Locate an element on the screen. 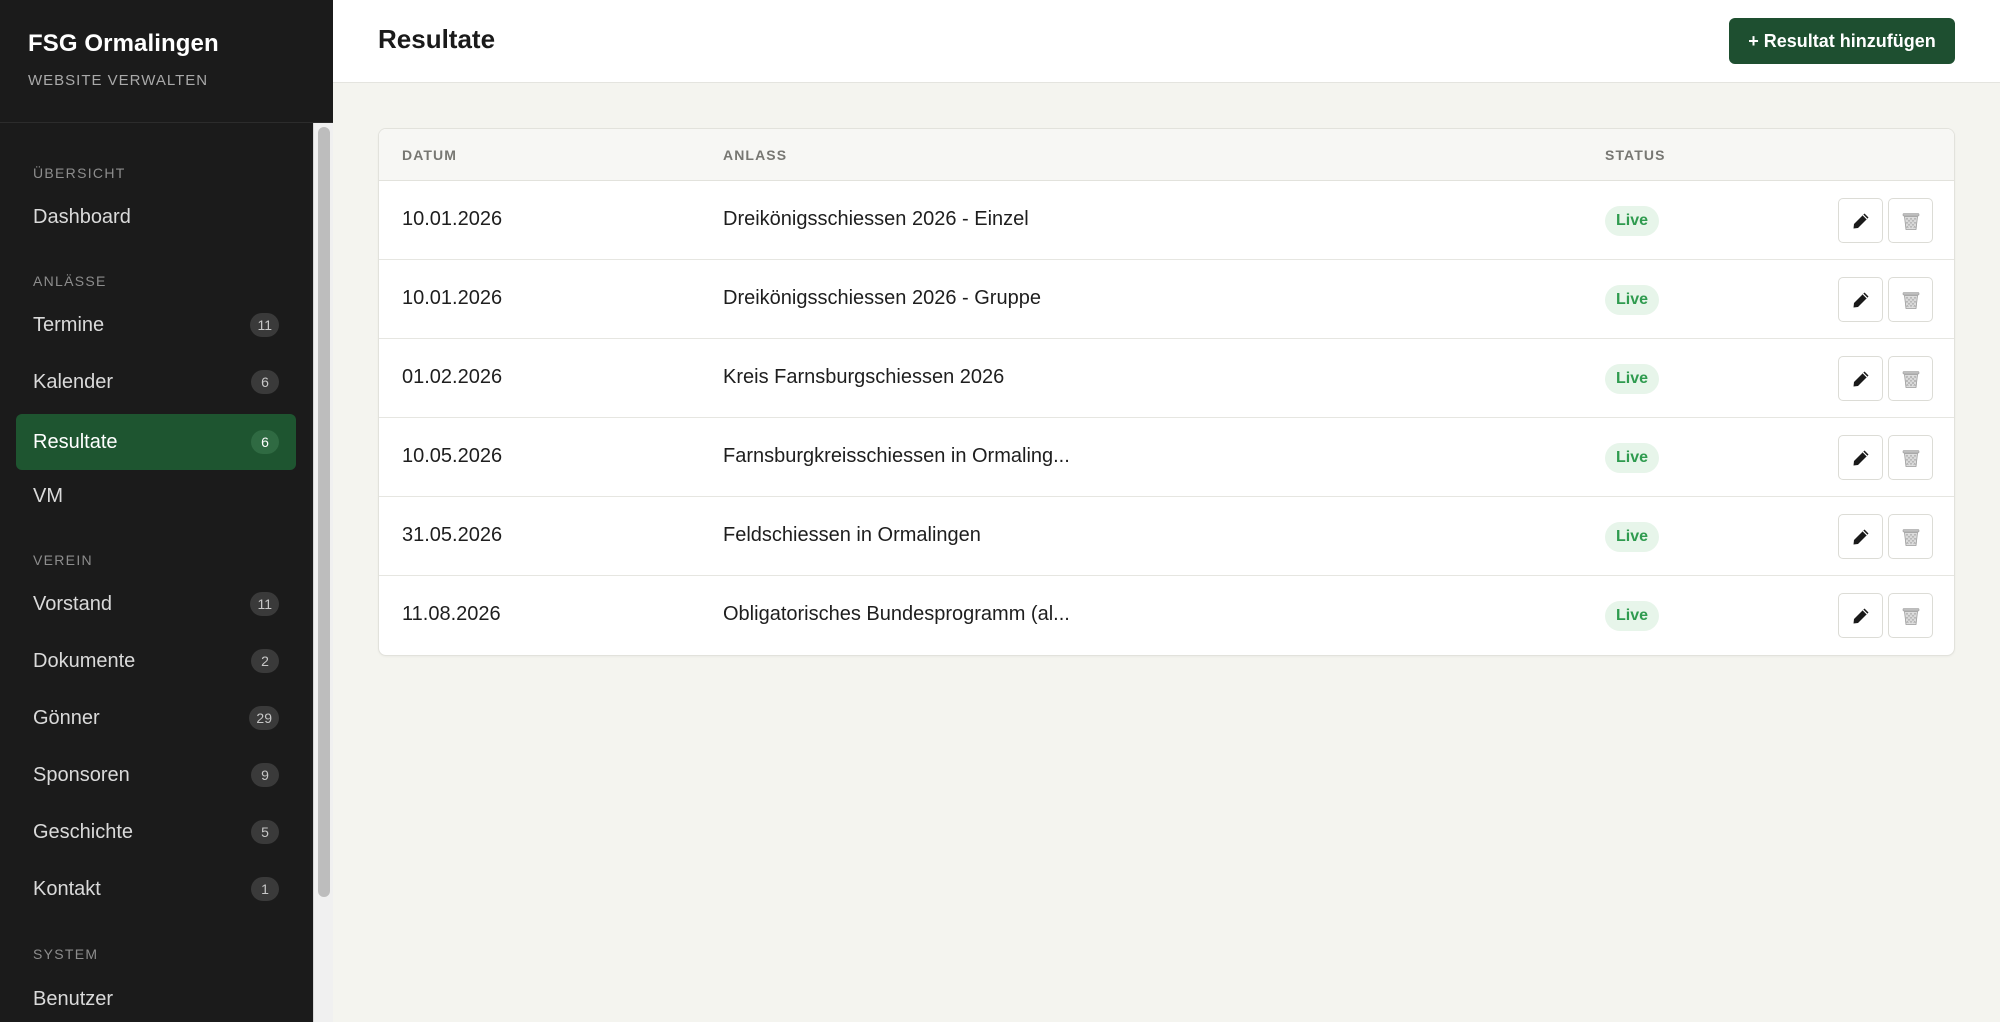 Image resolution: width=2000 pixels, height=1022 pixels. count-badge: 9 is located at coordinates (265, 775).